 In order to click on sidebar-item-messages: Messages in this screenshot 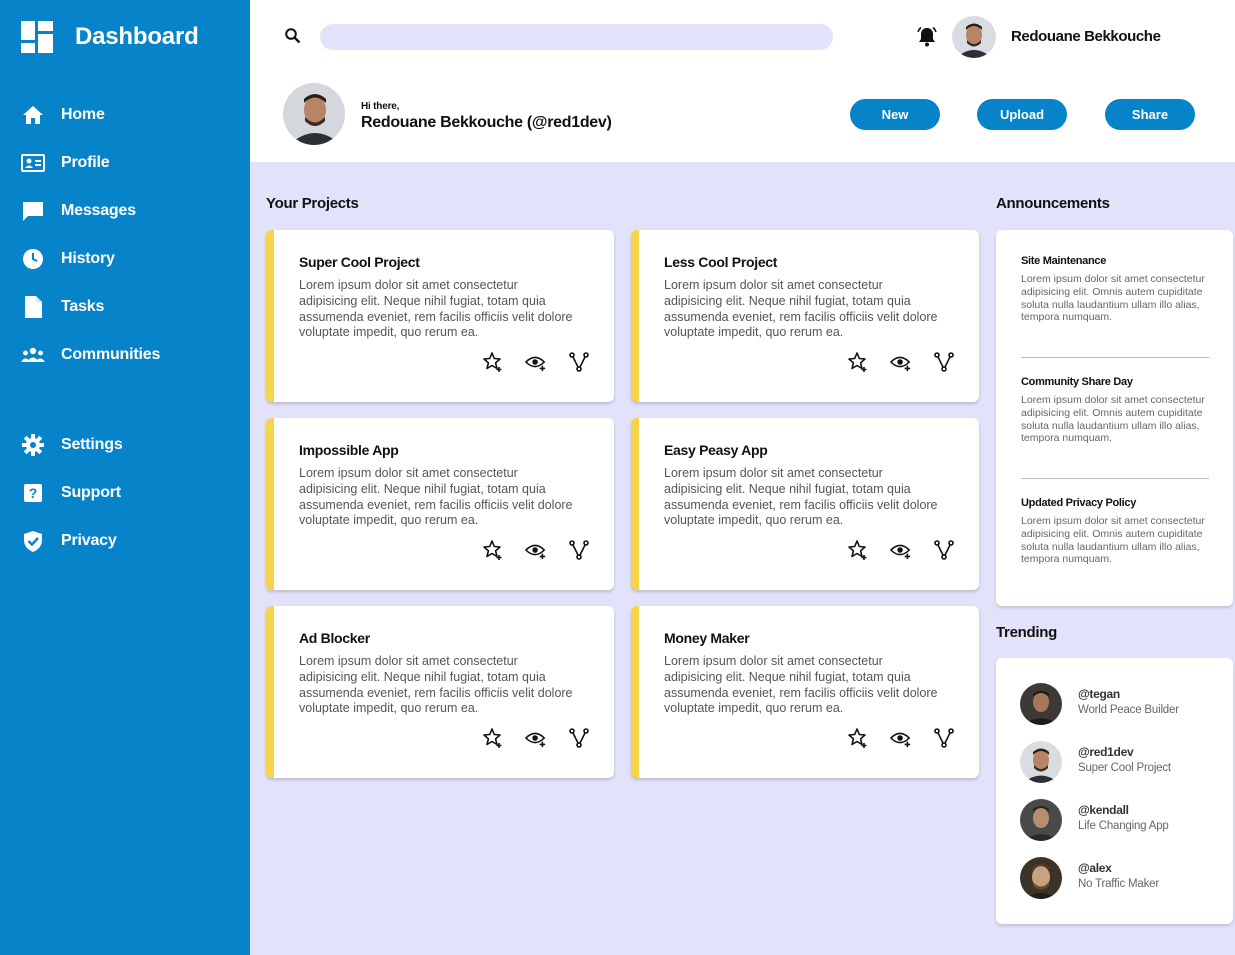, I will do `click(78, 211)`.